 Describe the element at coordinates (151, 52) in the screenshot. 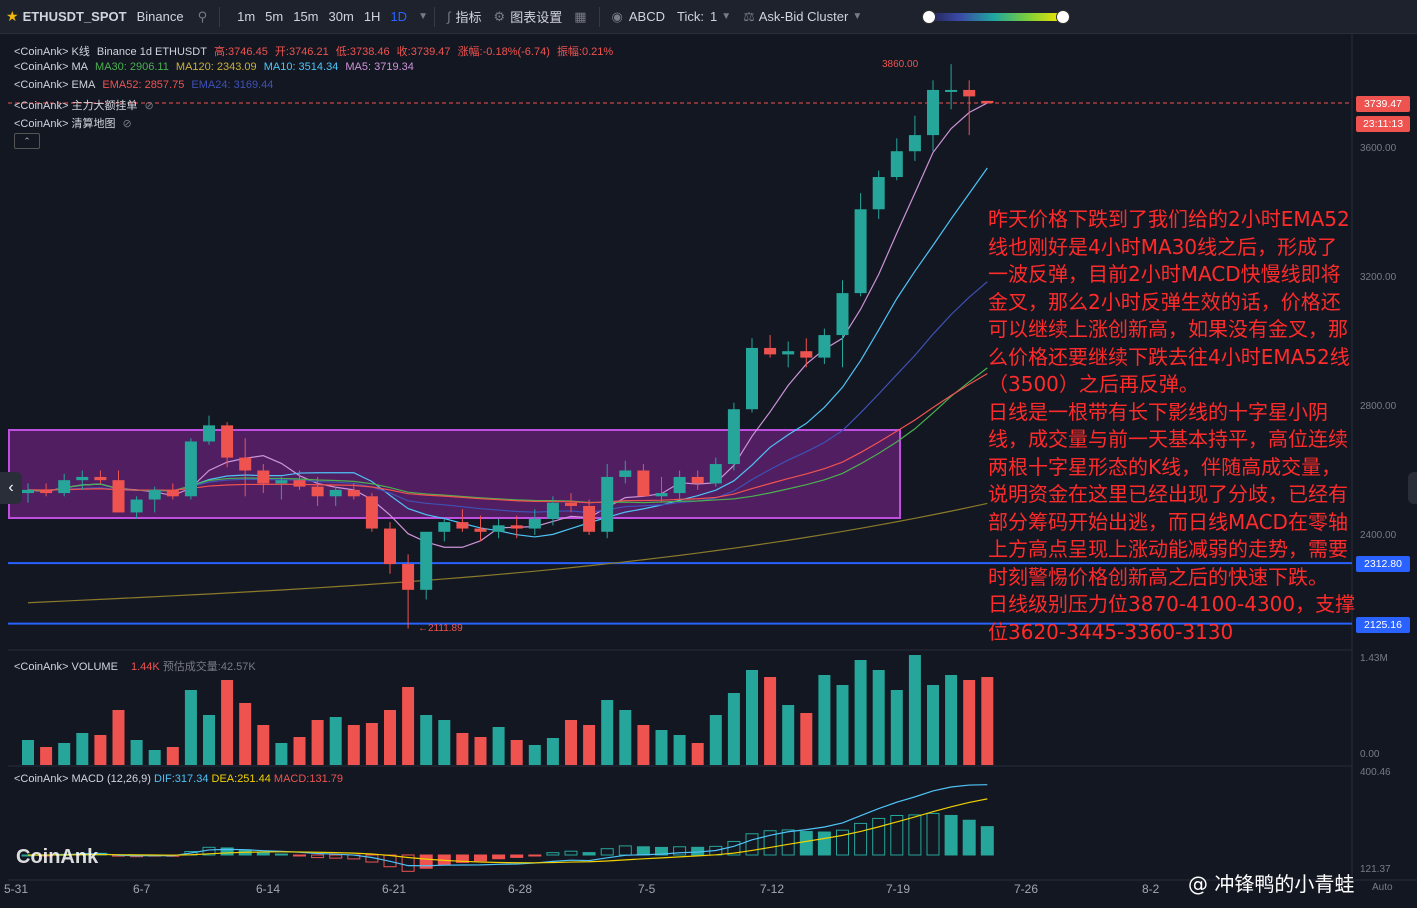

I see `kline-legend-source: Binance 1d ETHUSDT` at that location.